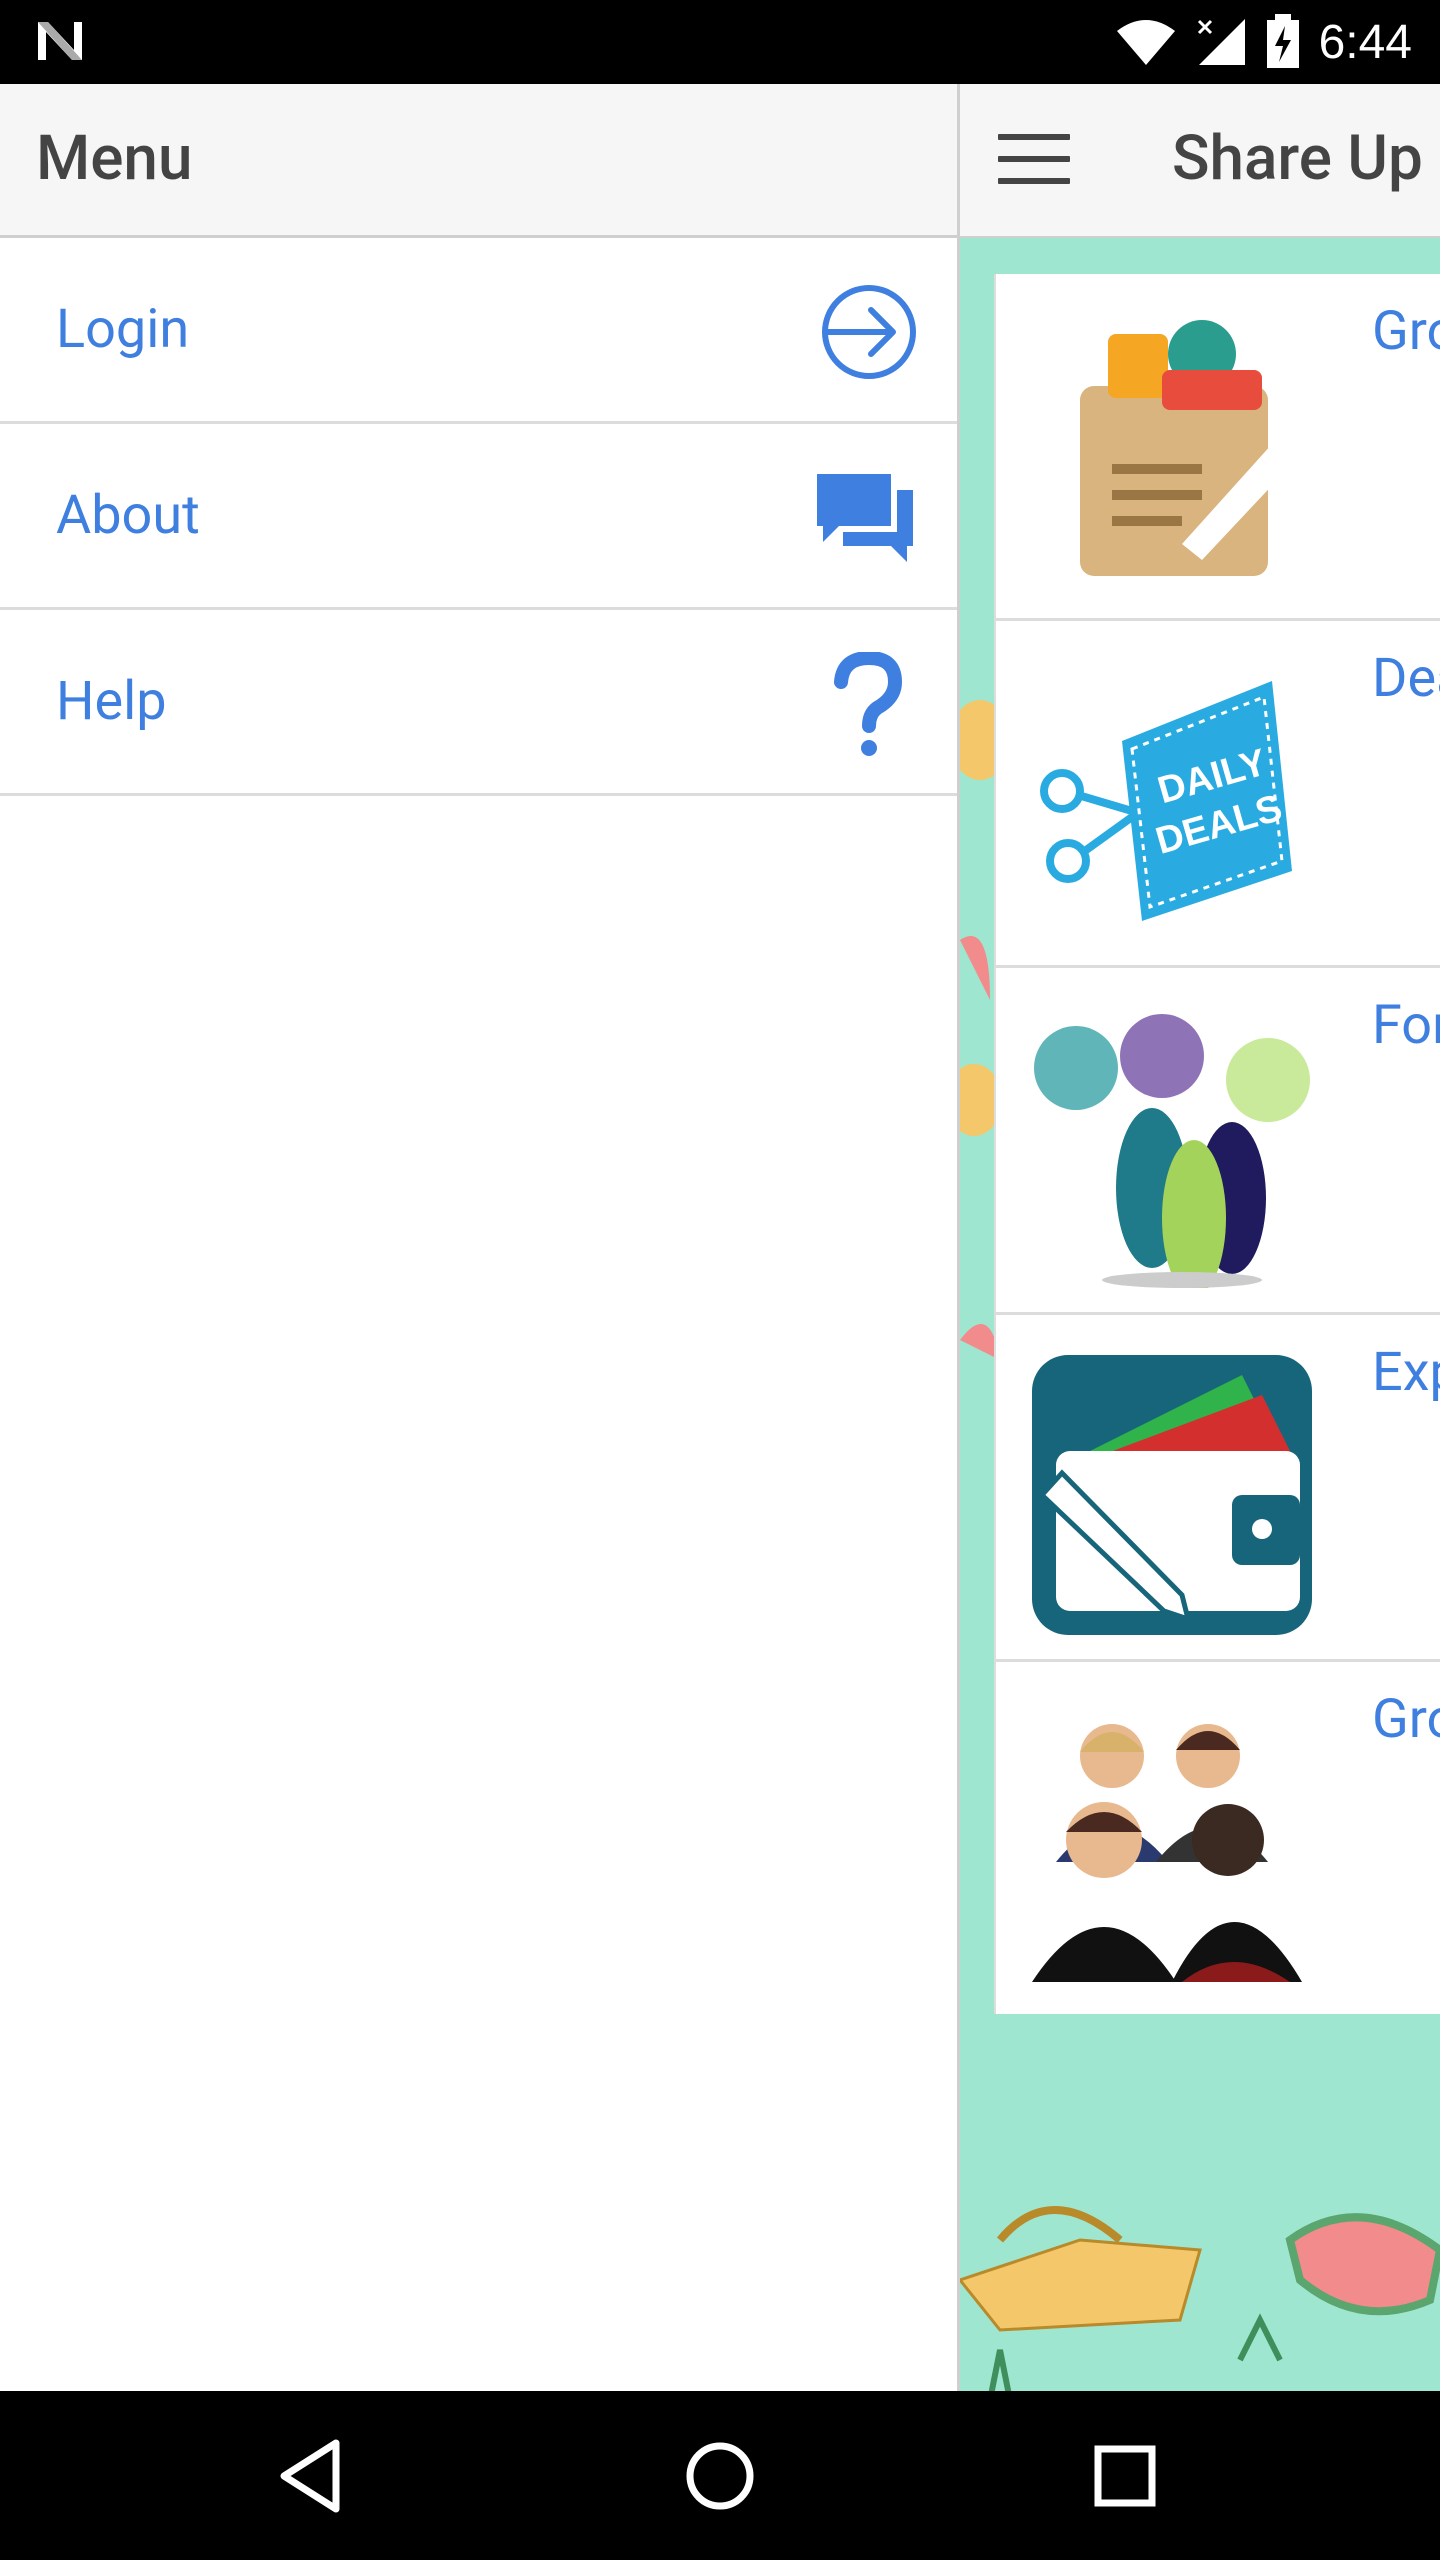  What do you see at coordinates (128, 515) in the screenshot?
I see `menu-item-label: About` at bounding box center [128, 515].